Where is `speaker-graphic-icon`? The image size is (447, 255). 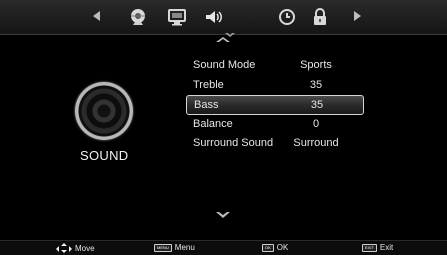 speaker-graphic-icon is located at coordinates (104, 111).